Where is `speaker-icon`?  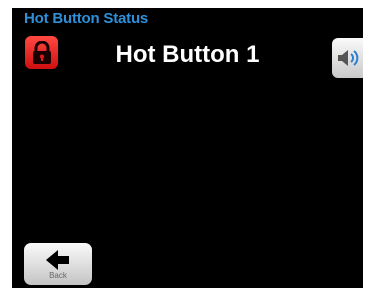 speaker-icon is located at coordinates (348, 58).